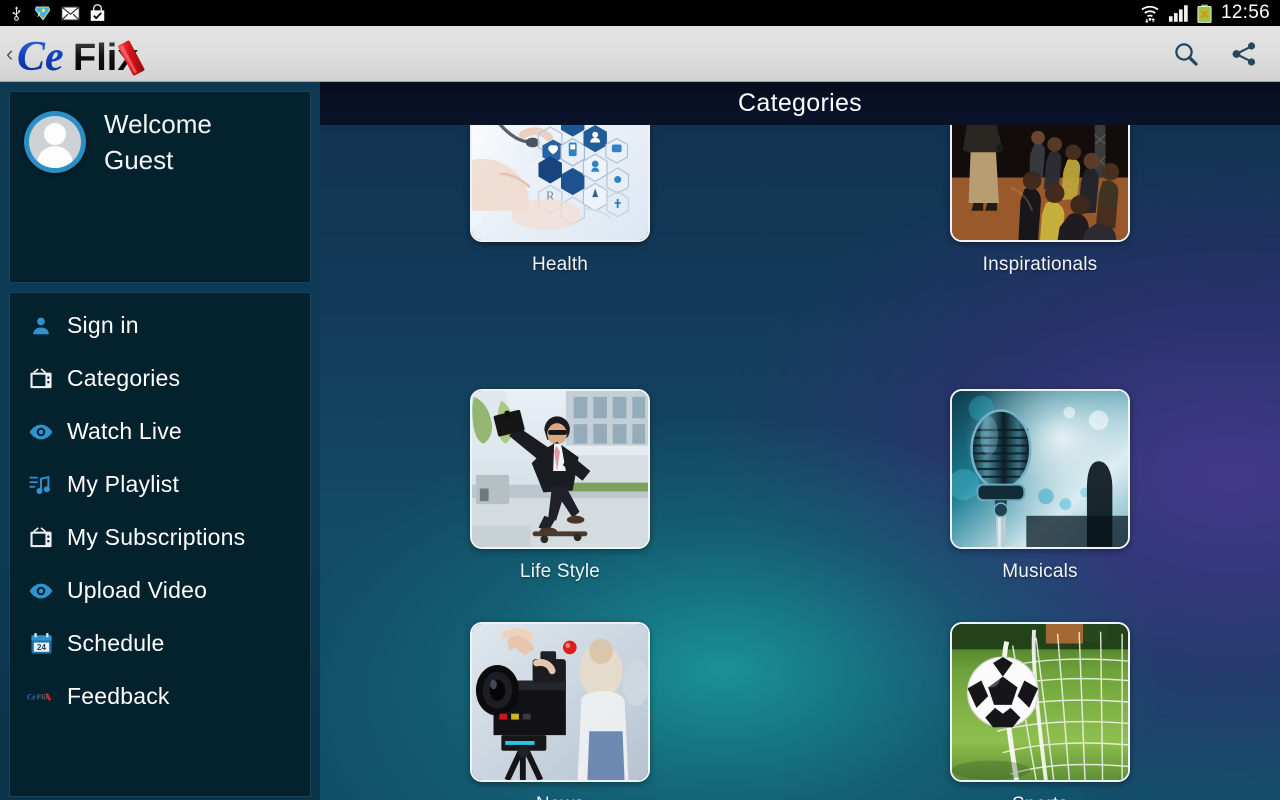 The image size is (1280, 800). Describe the element at coordinates (158, 124) in the screenshot. I see `welcome-greeting: Welcome` at that location.